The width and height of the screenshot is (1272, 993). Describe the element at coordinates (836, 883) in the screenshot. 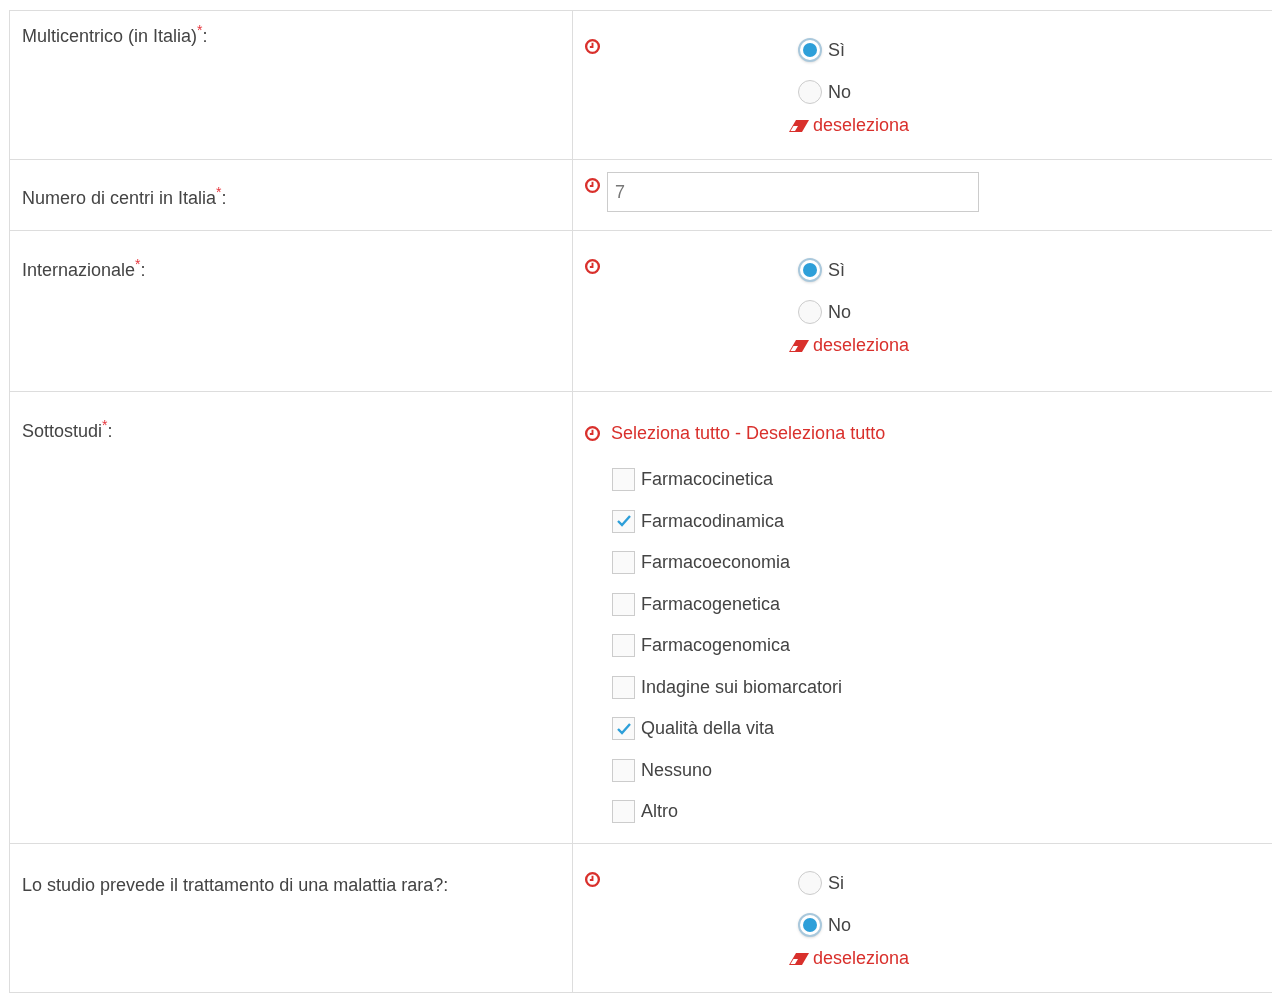

I see `option-label: Si` at that location.